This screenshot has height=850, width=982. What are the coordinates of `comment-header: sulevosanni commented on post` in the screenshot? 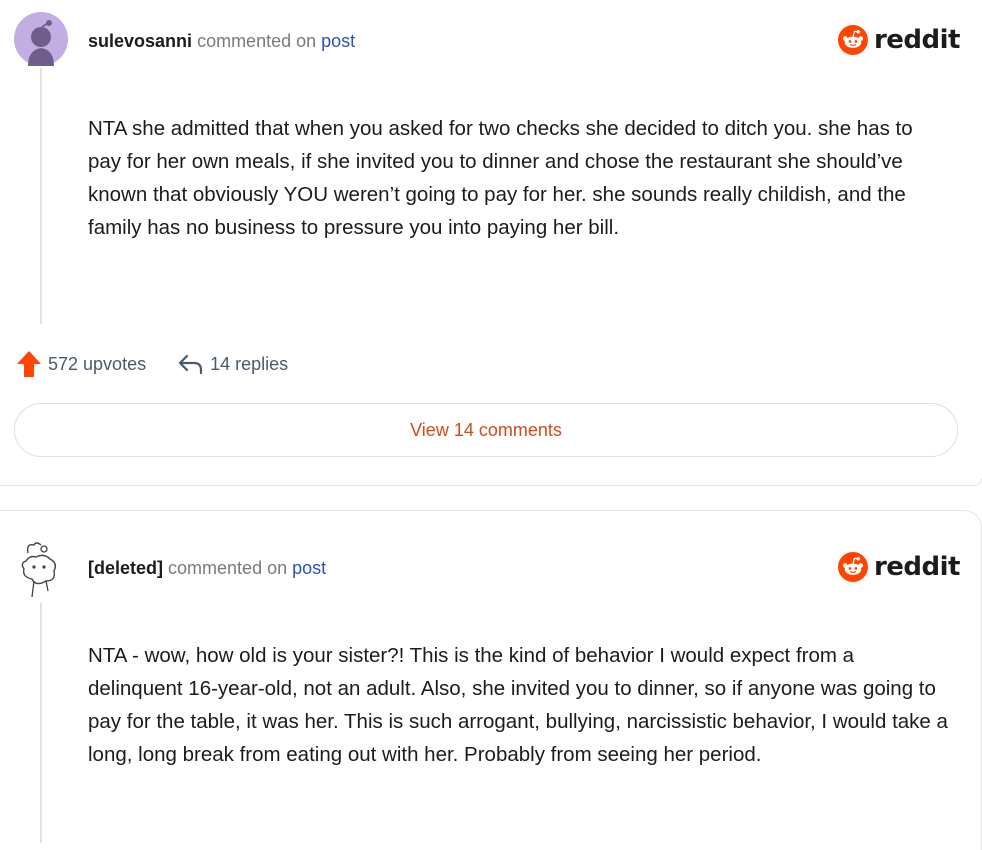 It's located at (221, 41).